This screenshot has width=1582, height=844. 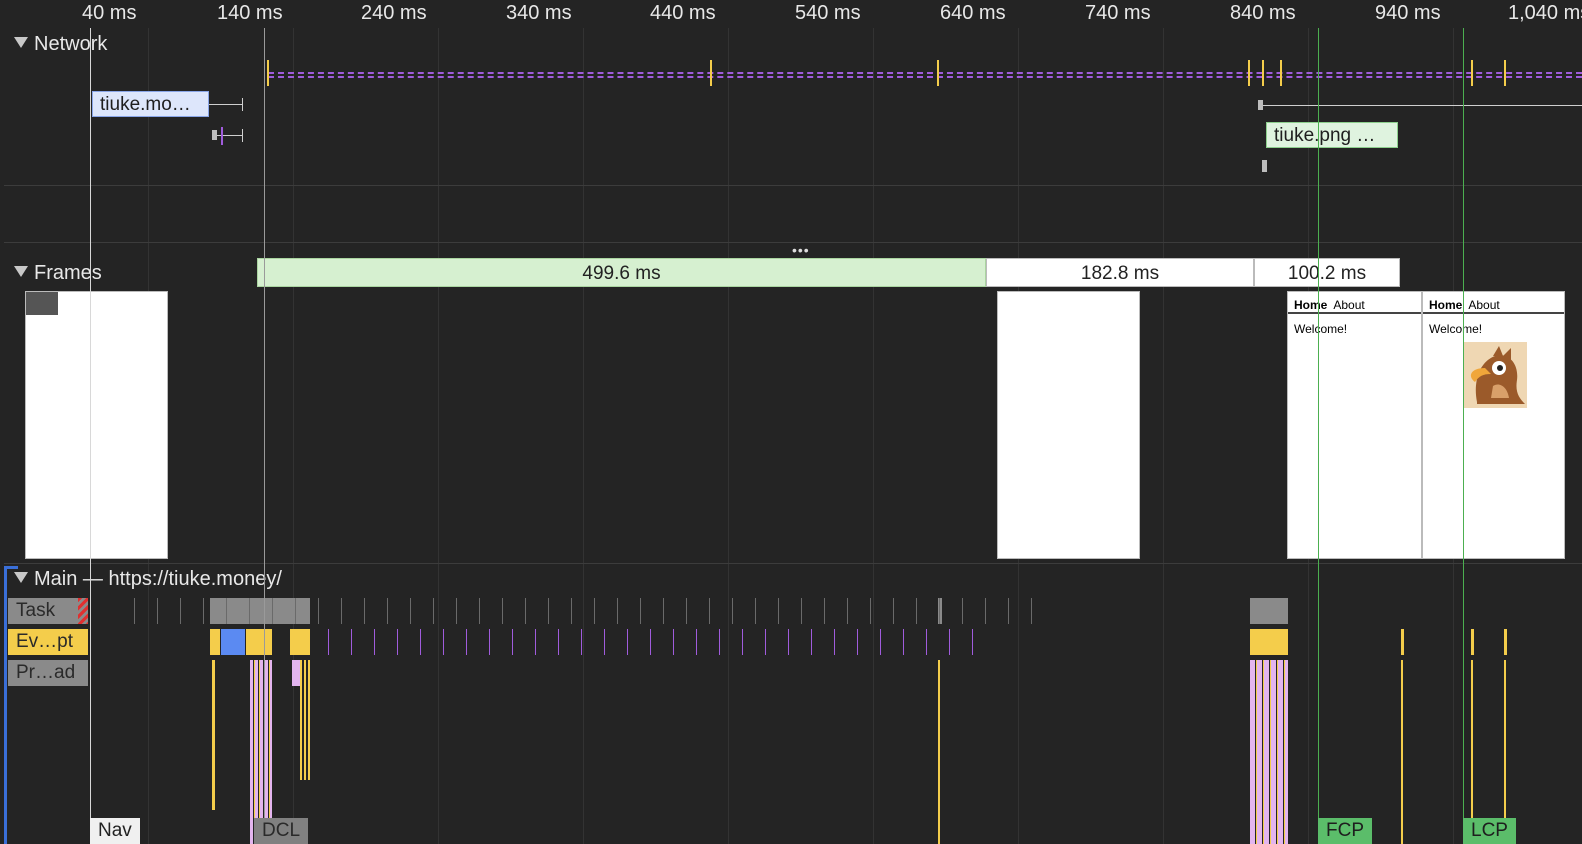 What do you see at coordinates (683, 13) in the screenshot?
I see `ruler-tick: 440 ms` at bounding box center [683, 13].